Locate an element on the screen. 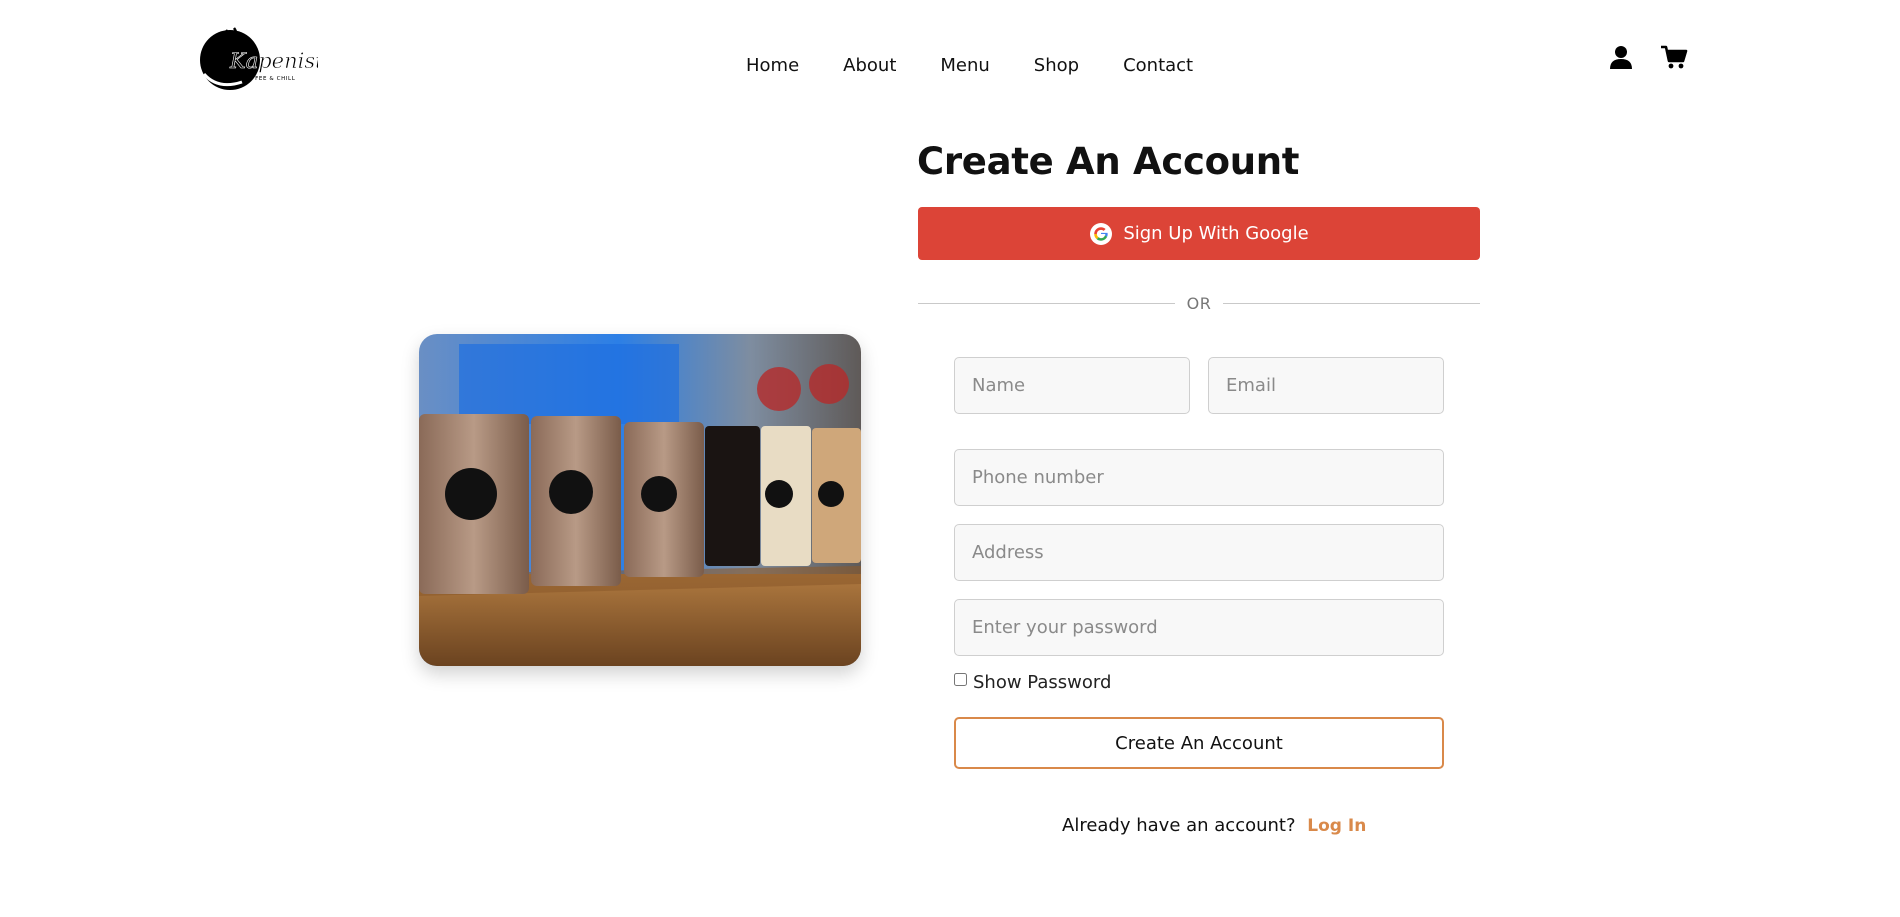 The width and height of the screenshot is (1900, 917). name-input is located at coordinates (1072, 385).